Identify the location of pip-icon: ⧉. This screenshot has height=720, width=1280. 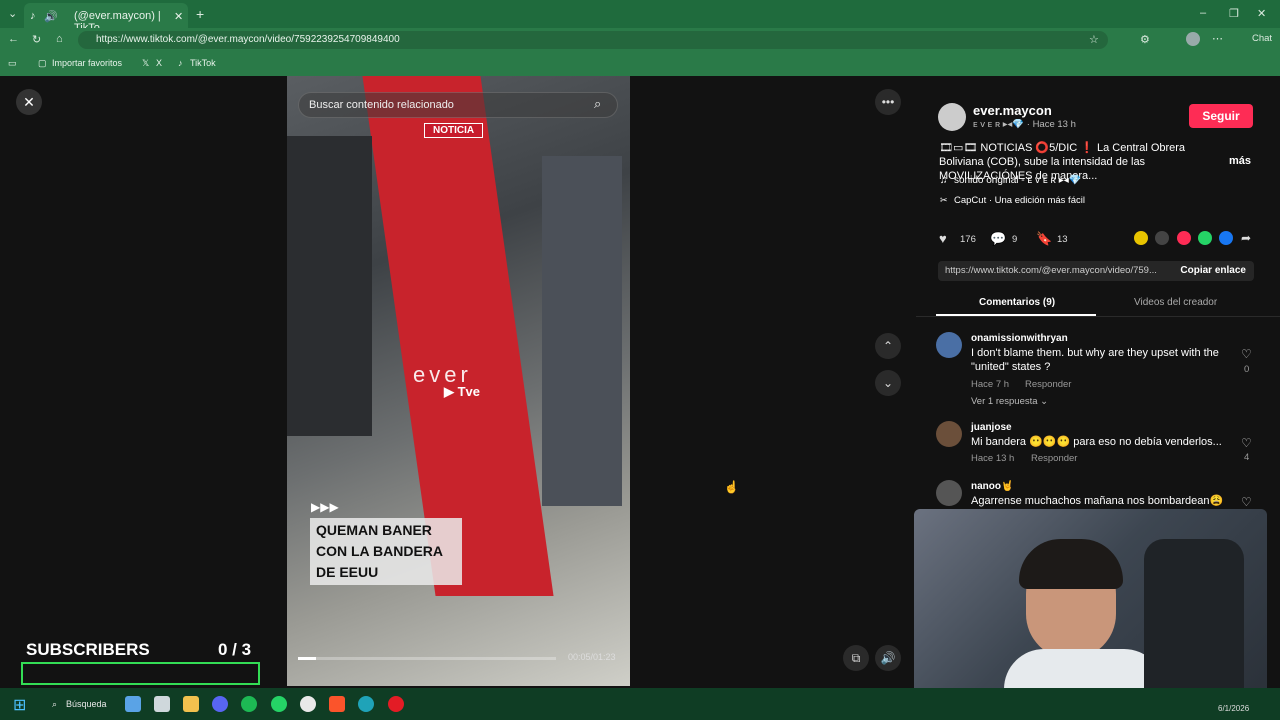
(856, 658).